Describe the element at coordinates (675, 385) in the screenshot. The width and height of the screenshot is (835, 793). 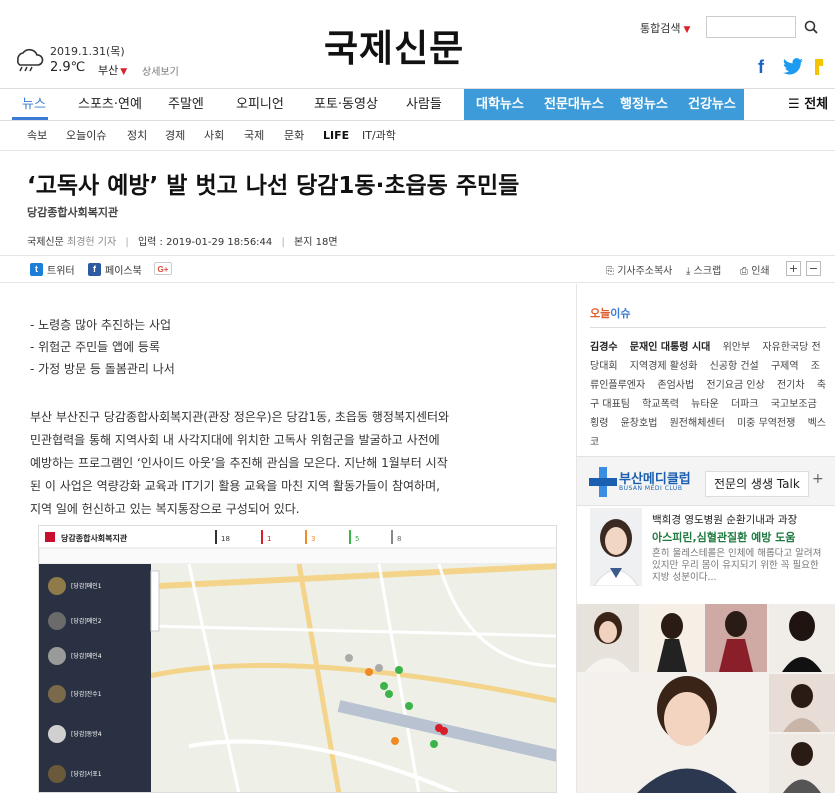
I see `issue-keyword-link: 존엄사법` at that location.